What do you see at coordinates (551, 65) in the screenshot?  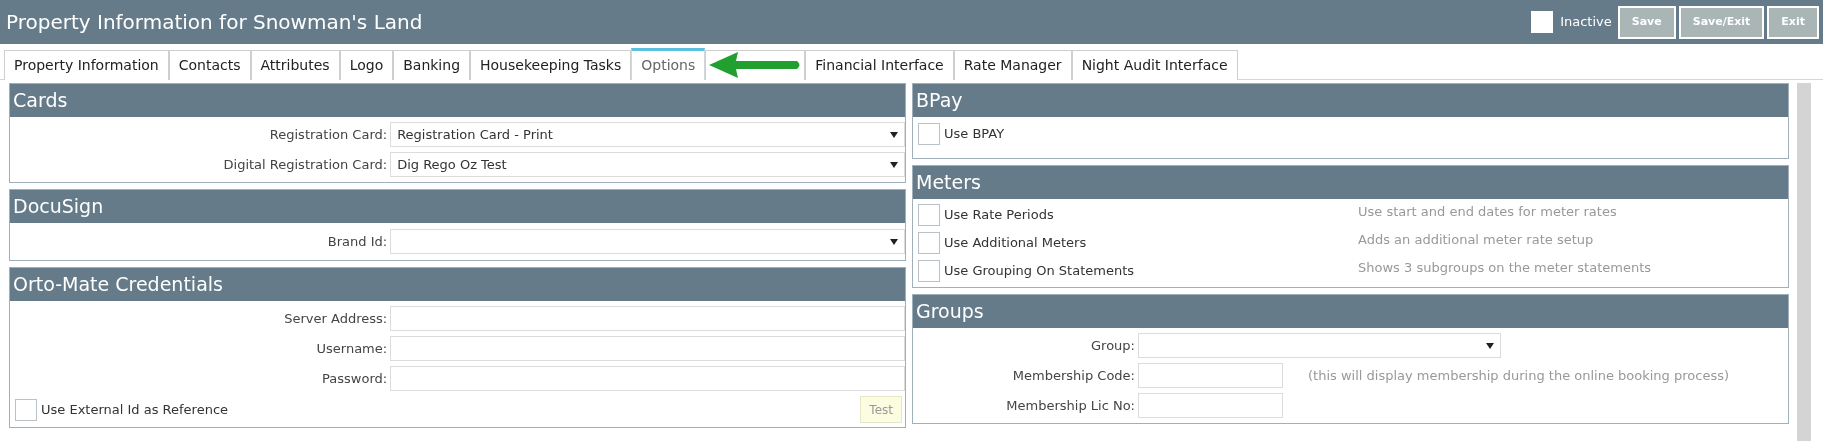 I see `tab: Housekeeping Tasks` at bounding box center [551, 65].